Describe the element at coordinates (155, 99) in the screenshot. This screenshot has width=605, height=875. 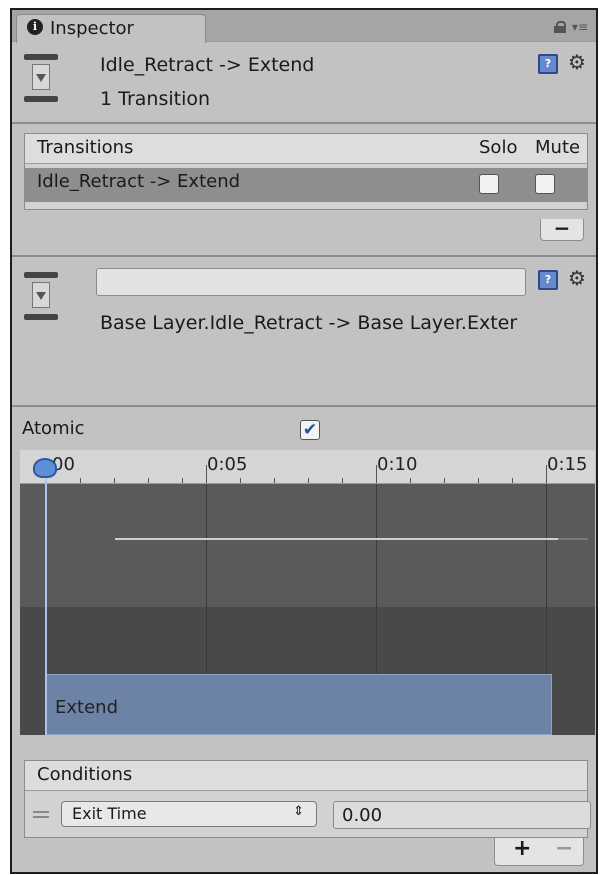
I see `header-subtitle: 1 Transition` at that location.